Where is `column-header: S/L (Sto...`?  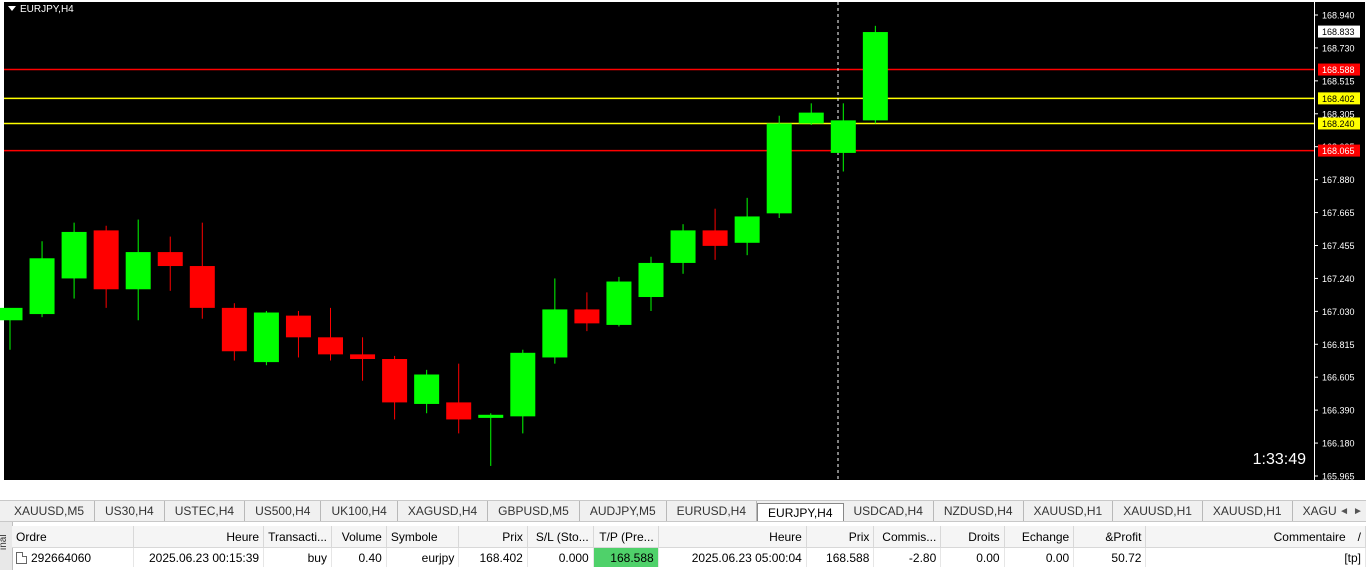 column-header: S/L (Sto... is located at coordinates (560, 537).